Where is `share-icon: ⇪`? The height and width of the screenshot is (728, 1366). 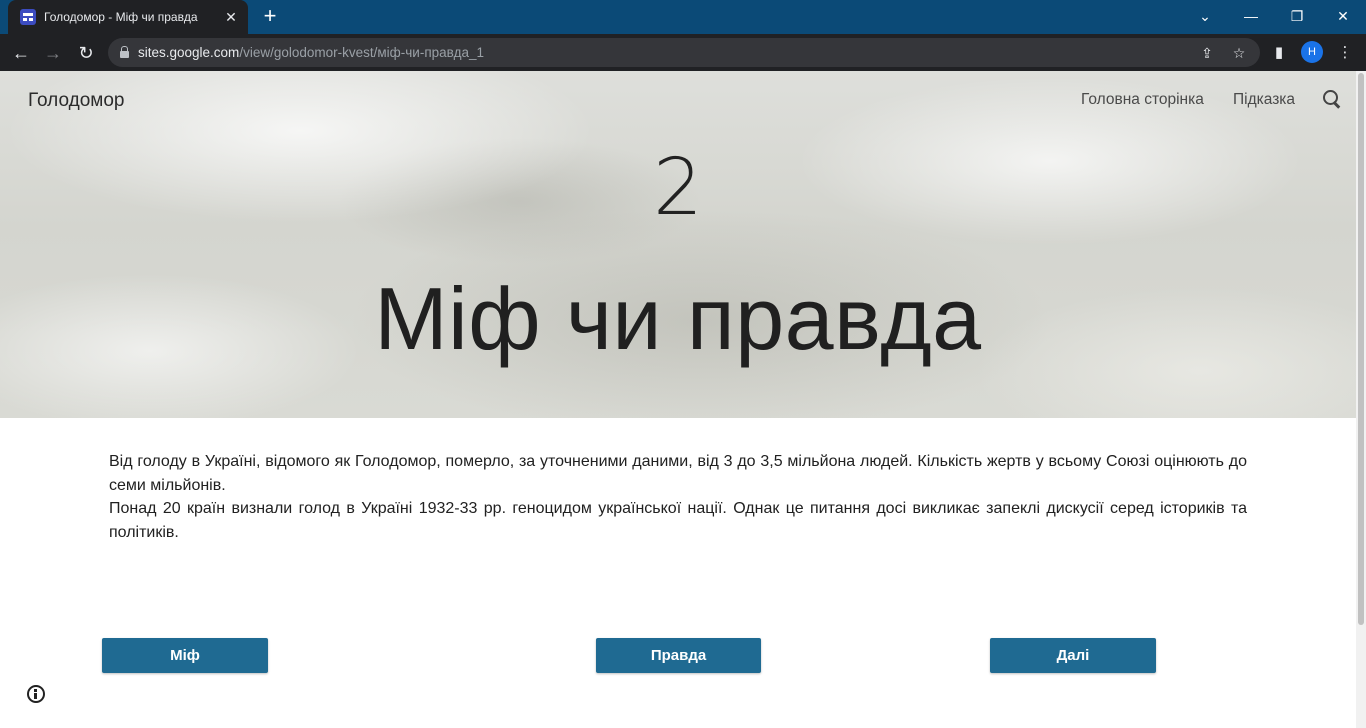
share-icon: ⇪ is located at coordinates (1207, 53).